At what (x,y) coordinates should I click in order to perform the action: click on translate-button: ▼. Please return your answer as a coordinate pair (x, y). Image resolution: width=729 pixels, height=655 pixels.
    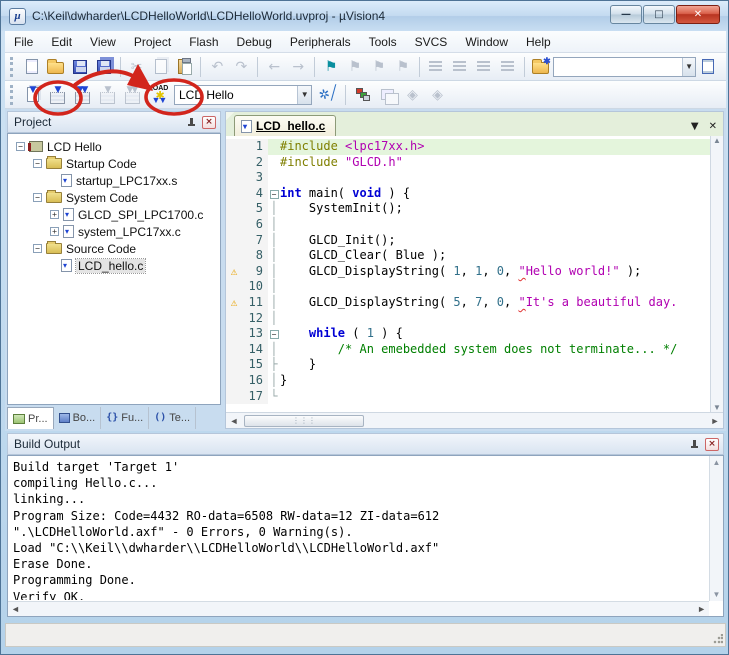
    Looking at the image, I should click on (32, 95).